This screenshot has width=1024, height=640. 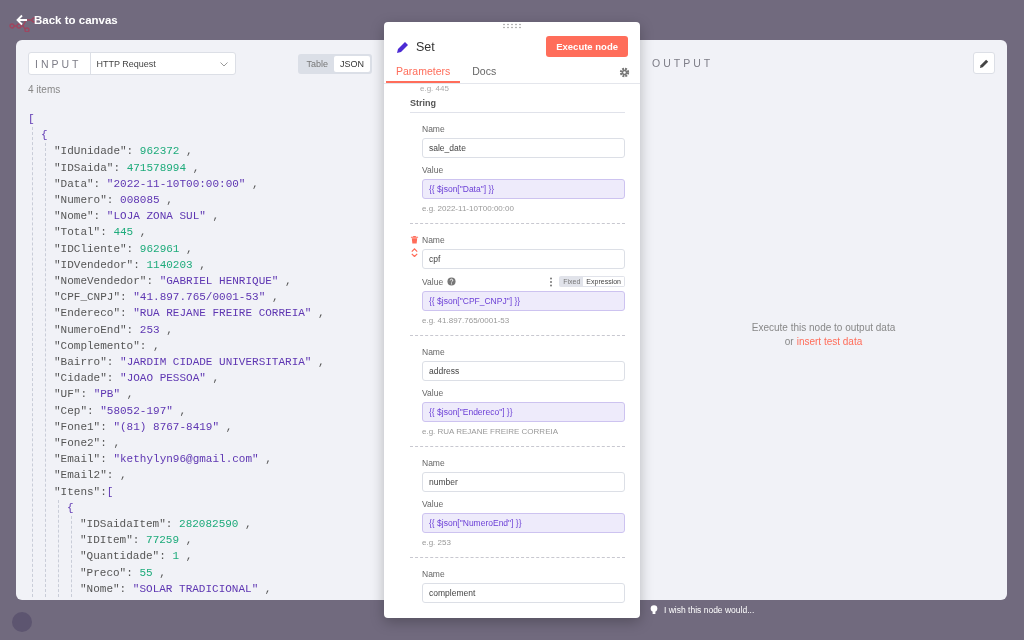 What do you see at coordinates (80, 459) in the screenshot?
I see `json-key: "Email":` at bounding box center [80, 459].